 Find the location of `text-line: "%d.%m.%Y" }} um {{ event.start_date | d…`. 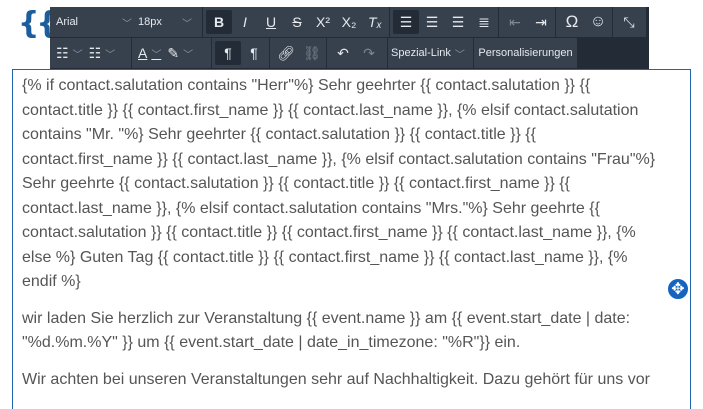

text-line: "%d.%m.%Y" }} um {{ event.start_date | d… is located at coordinates (271, 342).